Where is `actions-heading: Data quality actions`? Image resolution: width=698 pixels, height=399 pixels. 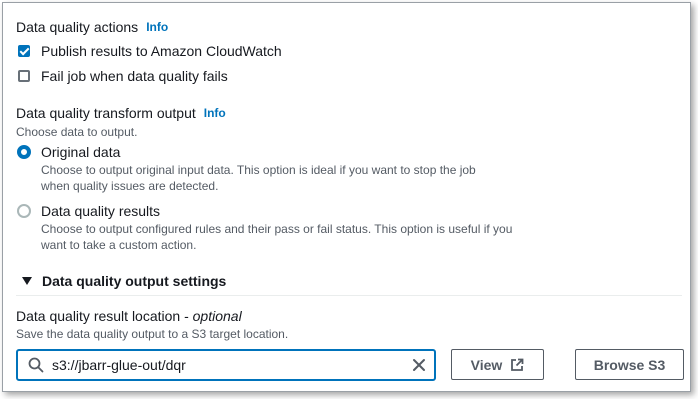 actions-heading: Data quality actions is located at coordinates (77, 27).